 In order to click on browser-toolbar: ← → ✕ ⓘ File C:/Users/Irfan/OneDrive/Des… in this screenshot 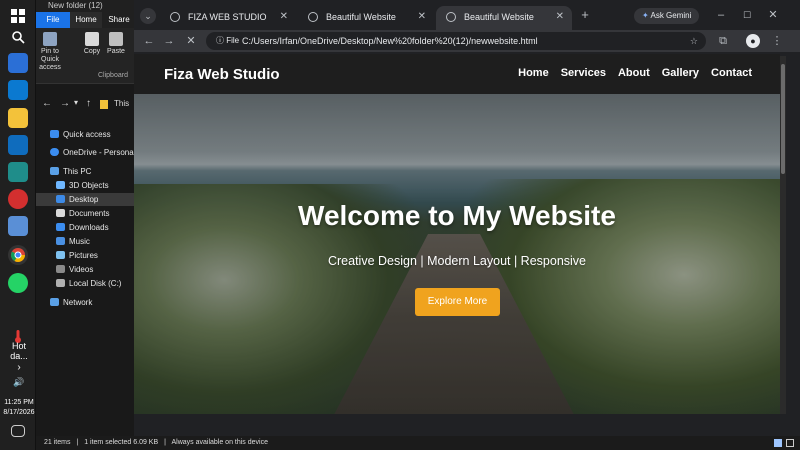, I will do `click(467, 41)`.